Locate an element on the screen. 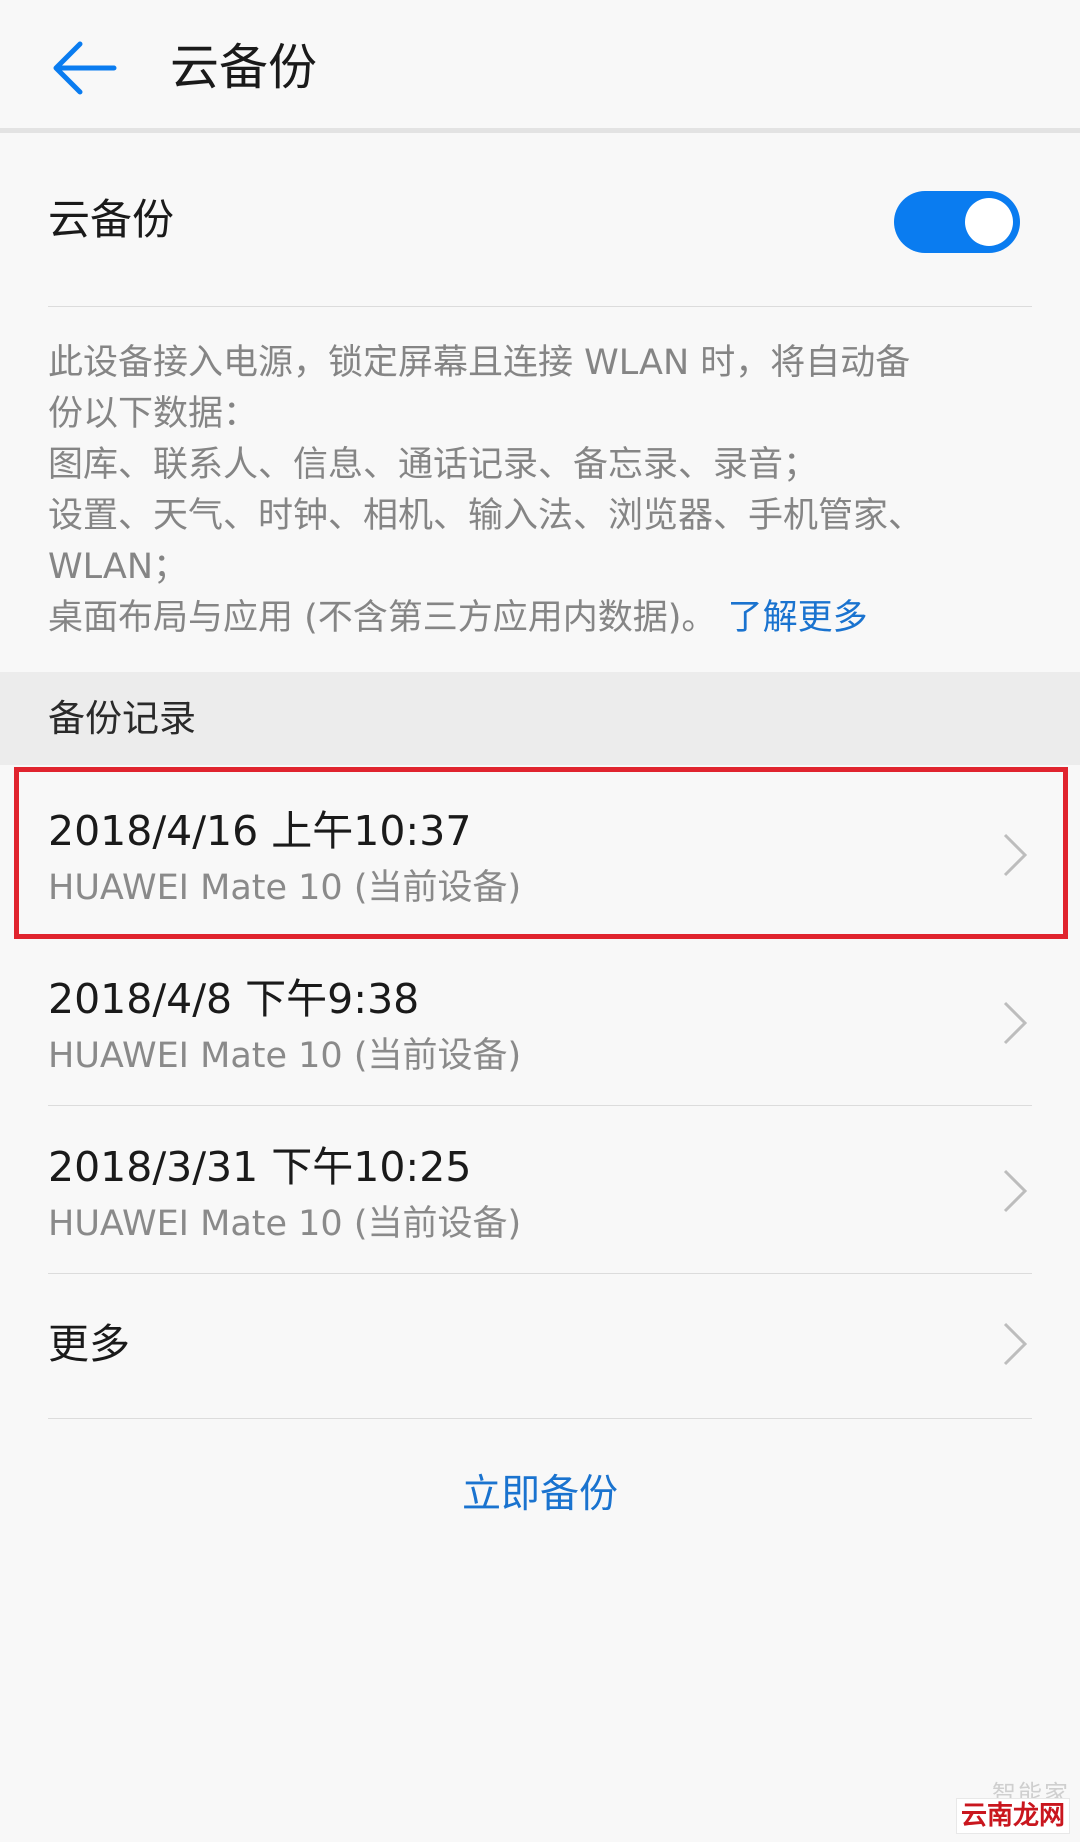 The image size is (1080, 1842). arrow-left-icon is located at coordinates (85, 68).